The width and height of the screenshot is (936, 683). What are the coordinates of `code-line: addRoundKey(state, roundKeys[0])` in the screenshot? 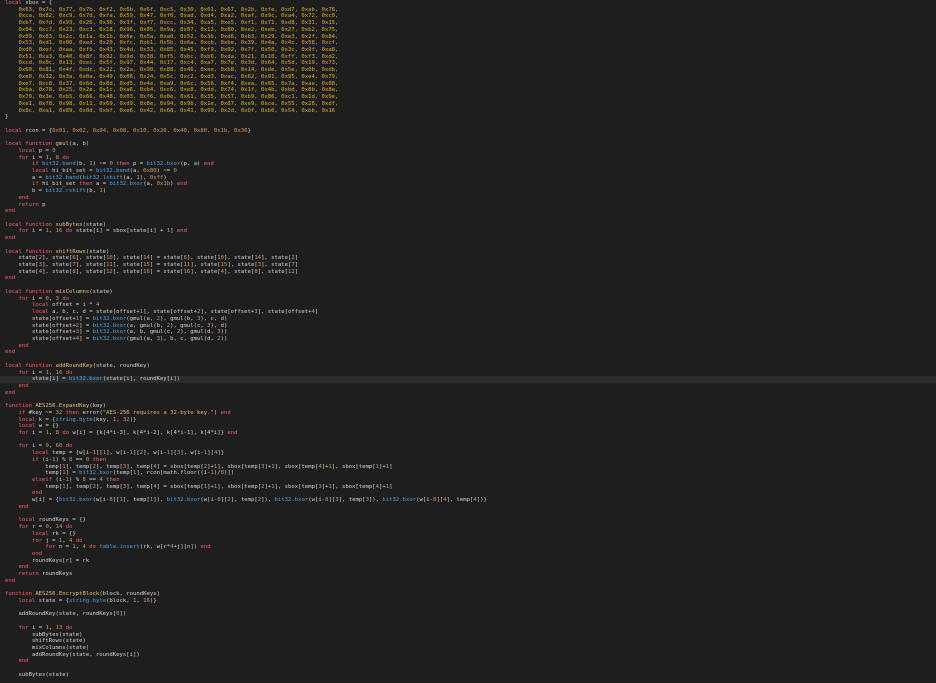 It's located at (468, 614).